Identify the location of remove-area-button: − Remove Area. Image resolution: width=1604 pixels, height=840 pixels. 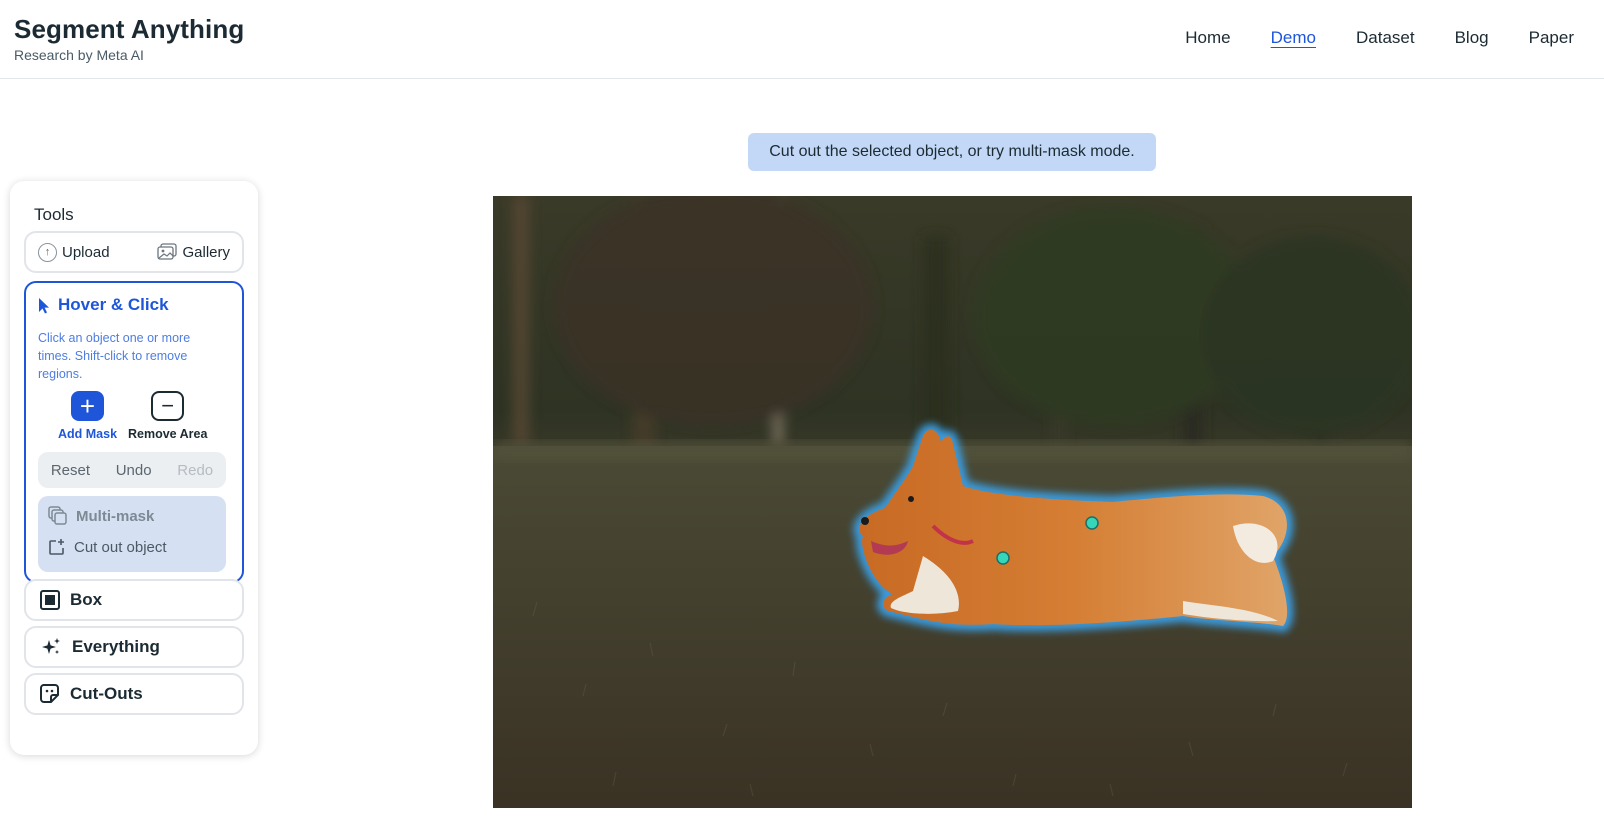
(167, 416).